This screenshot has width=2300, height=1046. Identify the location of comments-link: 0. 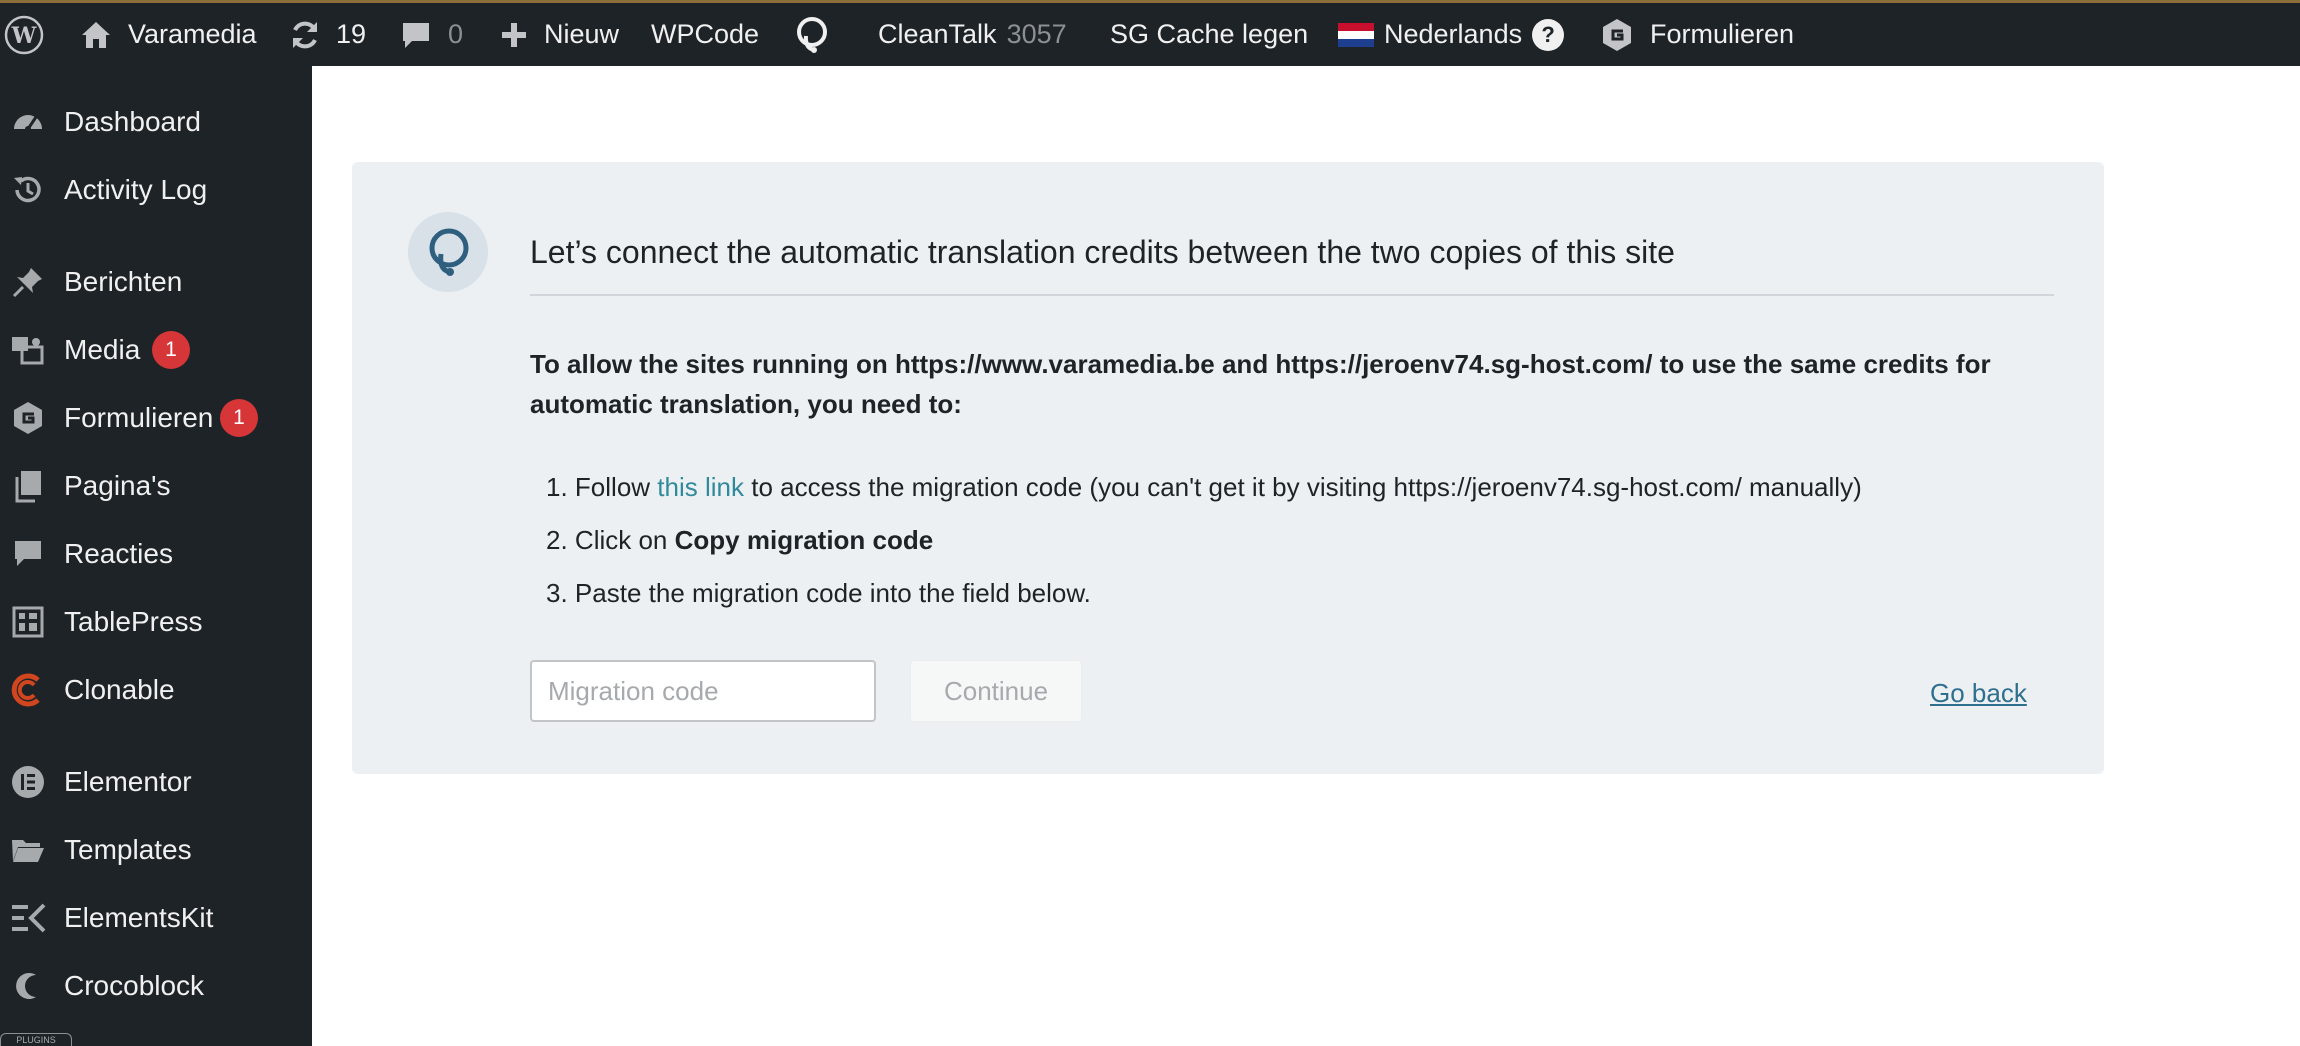
(431, 34).